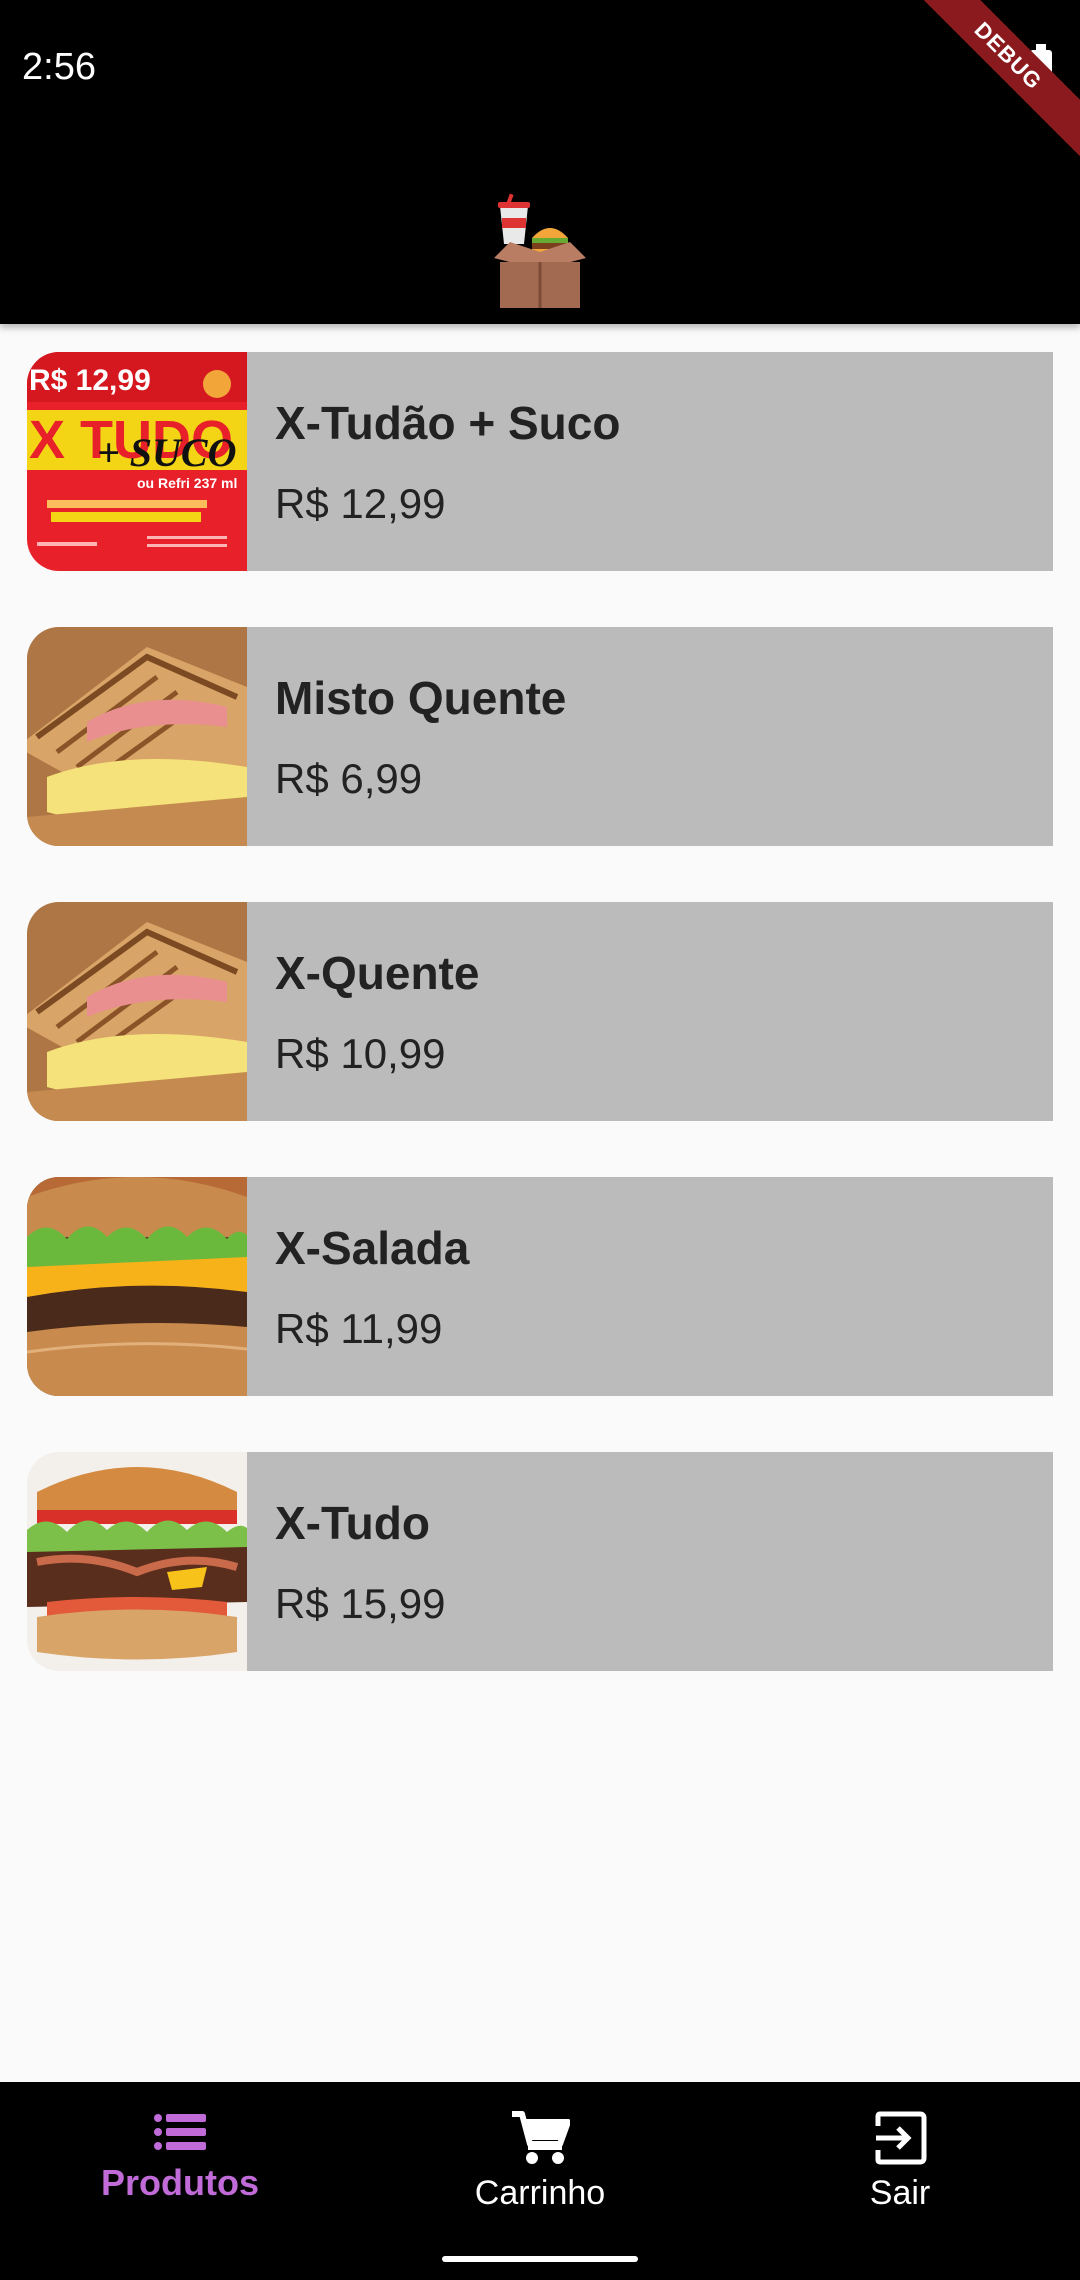 This screenshot has width=1080, height=2280. What do you see at coordinates (540, 250) in the screenshot?
I see `food-box-logo-icon` at bounding box center [540, 250].